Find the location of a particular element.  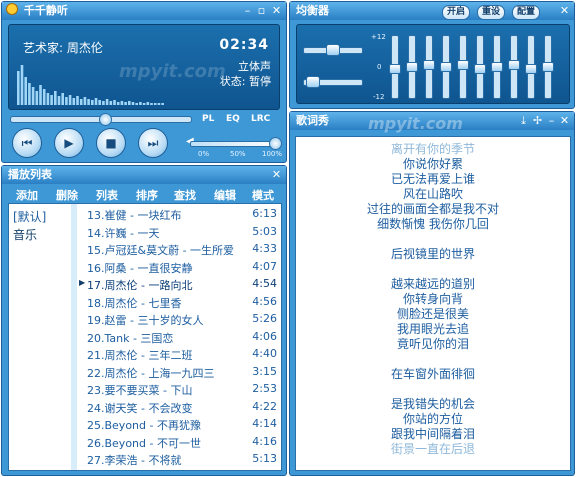

track-duration: 6:13 is located at coordinates (264, 213).